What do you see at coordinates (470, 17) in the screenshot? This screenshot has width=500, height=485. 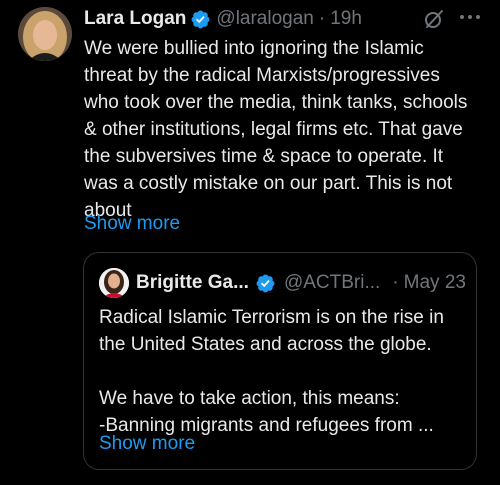 I see `more-options-icon` at bounding box center [470, 17].